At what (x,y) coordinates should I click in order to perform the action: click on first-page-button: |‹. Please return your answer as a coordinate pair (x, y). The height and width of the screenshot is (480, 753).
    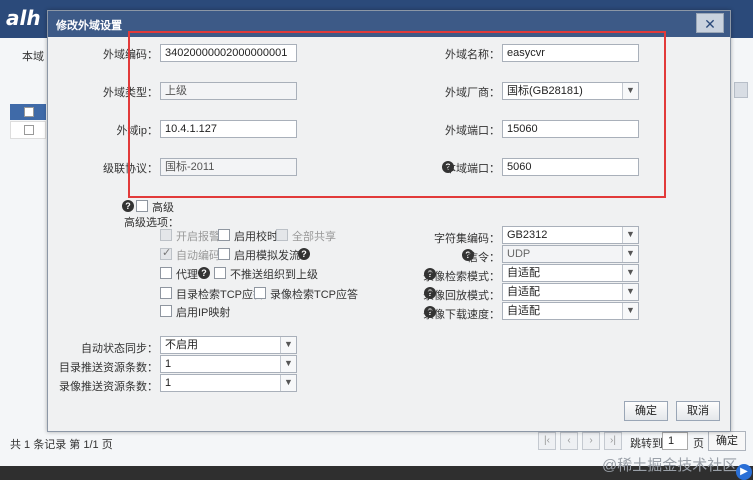
    Looking at the image, I should click on (547, 441).